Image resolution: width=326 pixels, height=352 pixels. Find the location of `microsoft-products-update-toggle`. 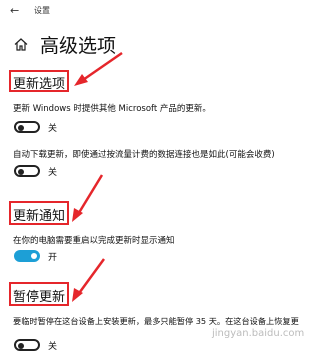

microsoft-products-update-toggle is located at coordinates (27, 127).